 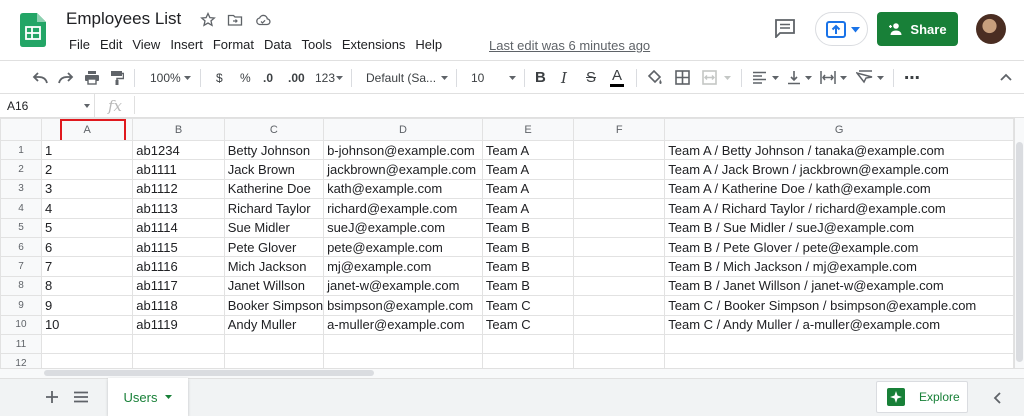 I want to click on cell-d3: kath@example.com, so click(x=403, y=189).